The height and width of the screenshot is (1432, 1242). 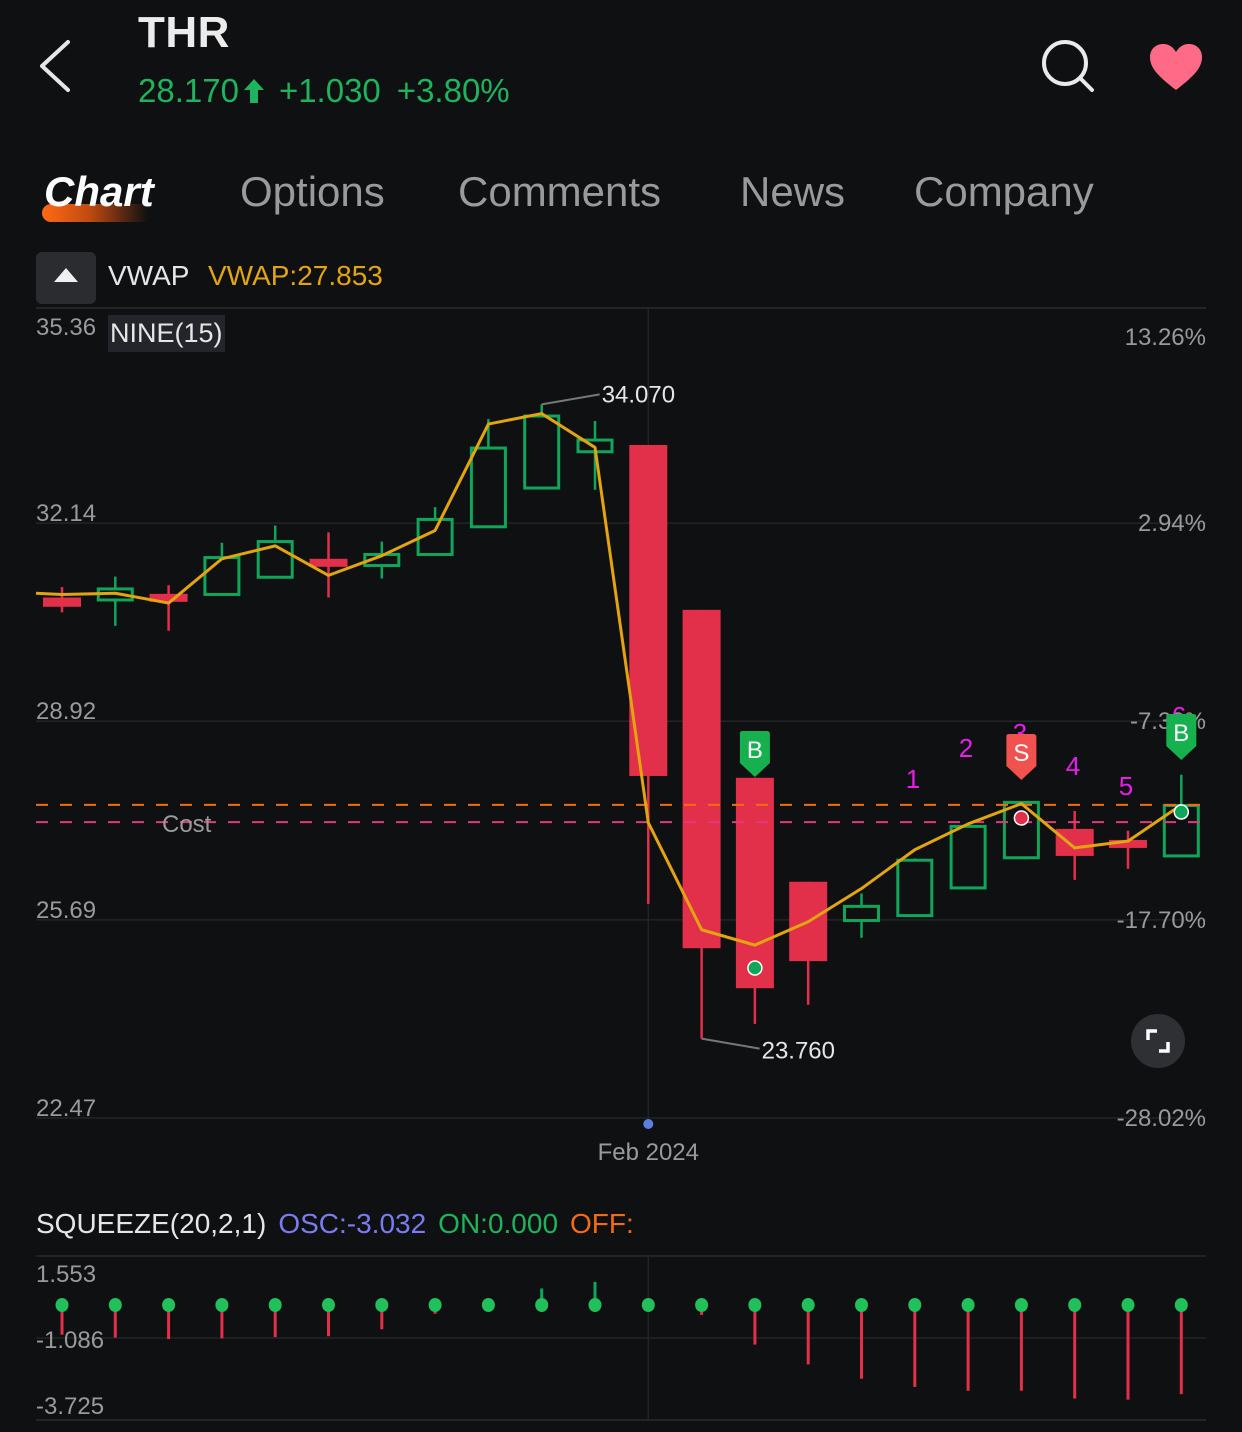 What do you see at coordinates (570, 399) in the screenshot?
I see `high-label-leader` at bounding box center [570, 399].